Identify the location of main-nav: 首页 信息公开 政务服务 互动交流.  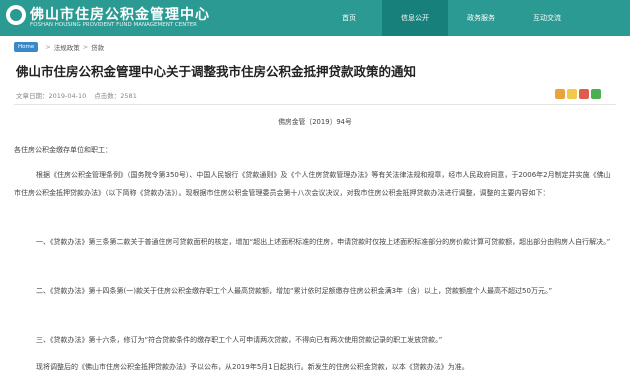
(448, 18).